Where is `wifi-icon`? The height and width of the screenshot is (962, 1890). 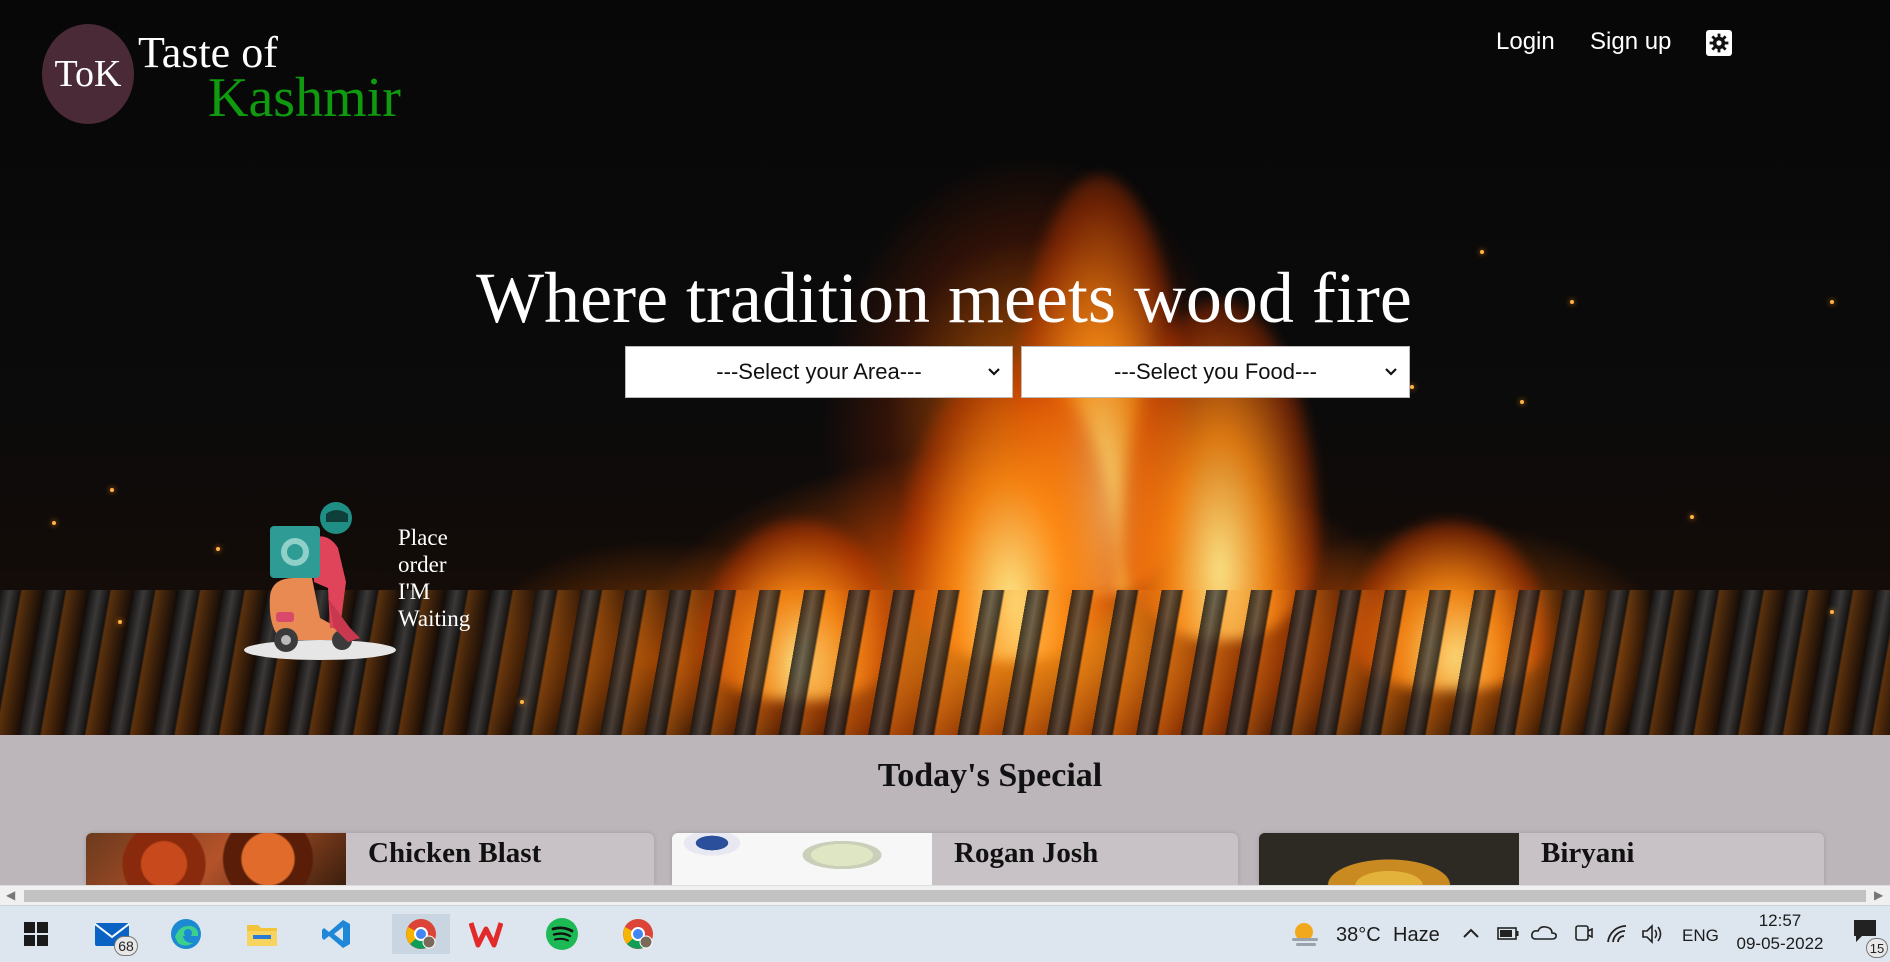 wifi-icon is located at coordinates (1618, 934).